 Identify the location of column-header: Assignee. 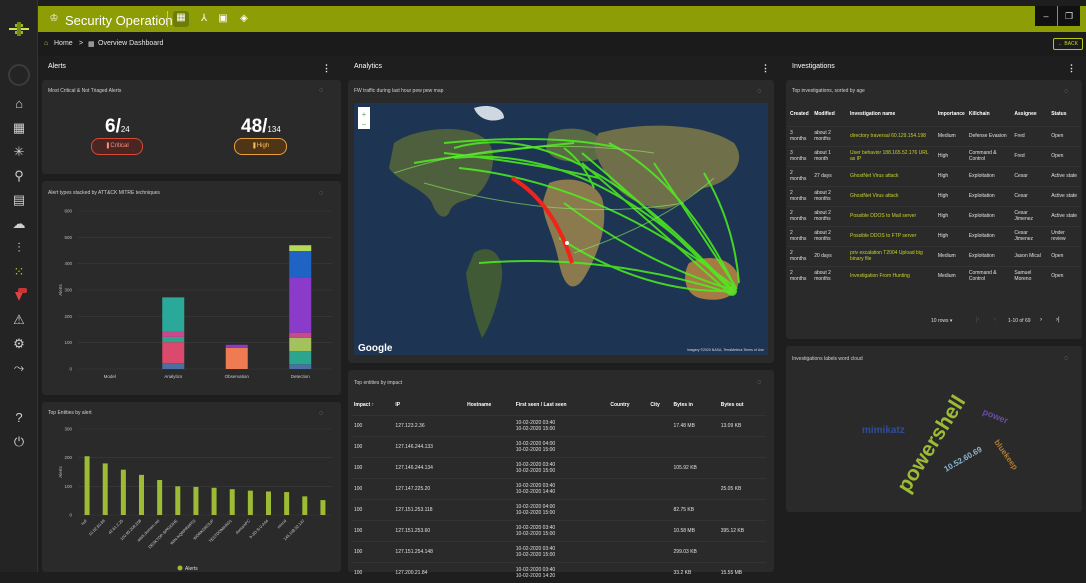
(1030, 114).